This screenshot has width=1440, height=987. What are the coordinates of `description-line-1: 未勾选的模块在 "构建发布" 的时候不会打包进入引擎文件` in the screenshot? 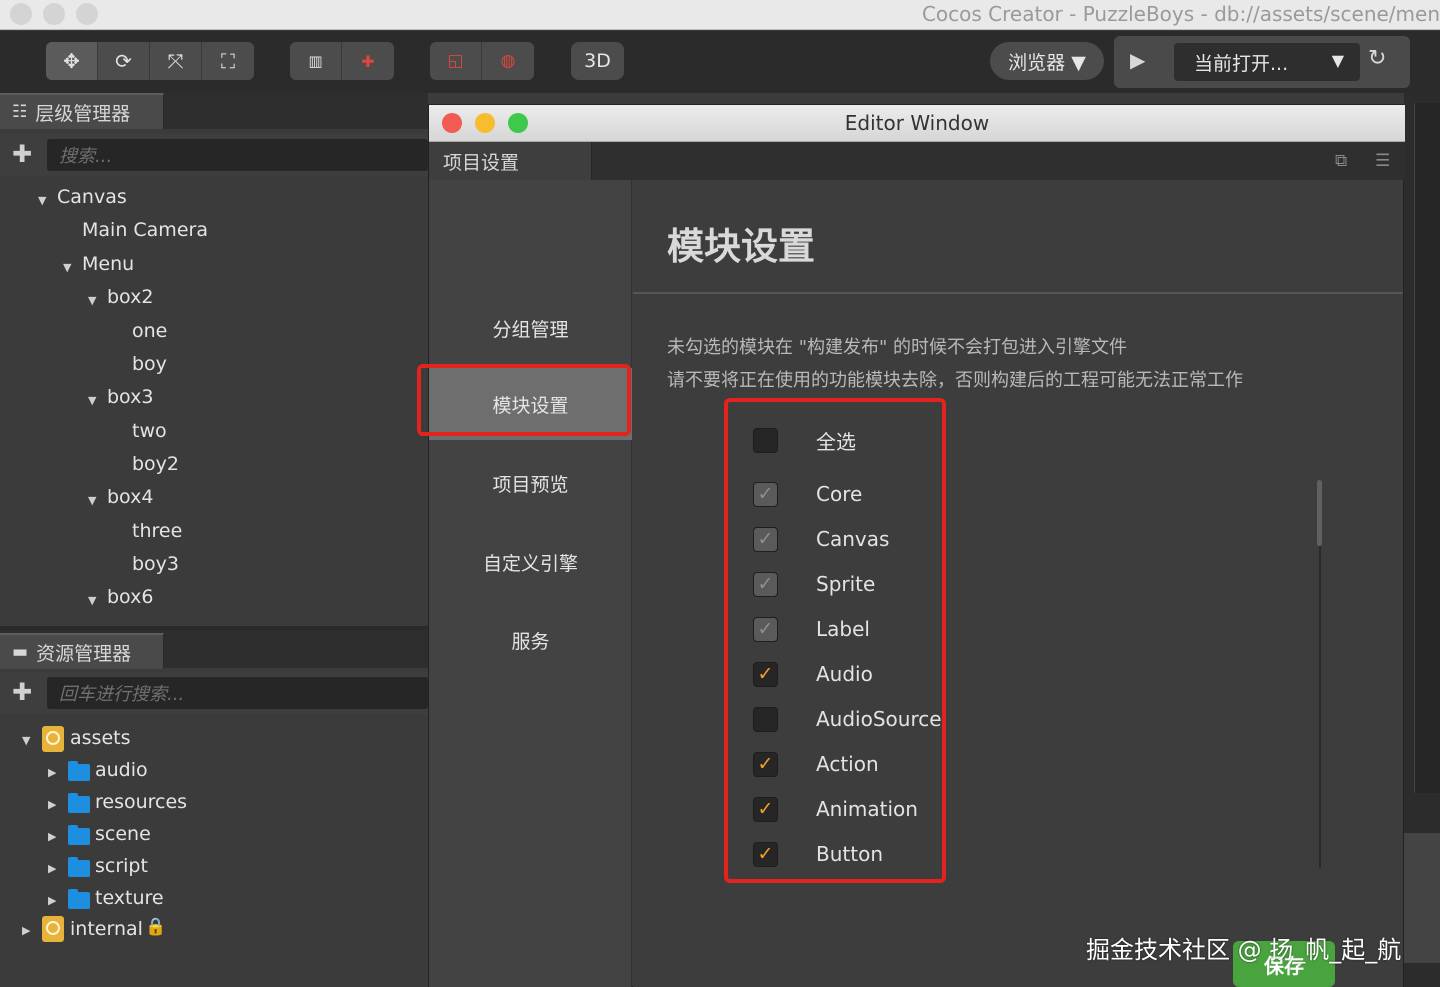 It's located at (897, 347).